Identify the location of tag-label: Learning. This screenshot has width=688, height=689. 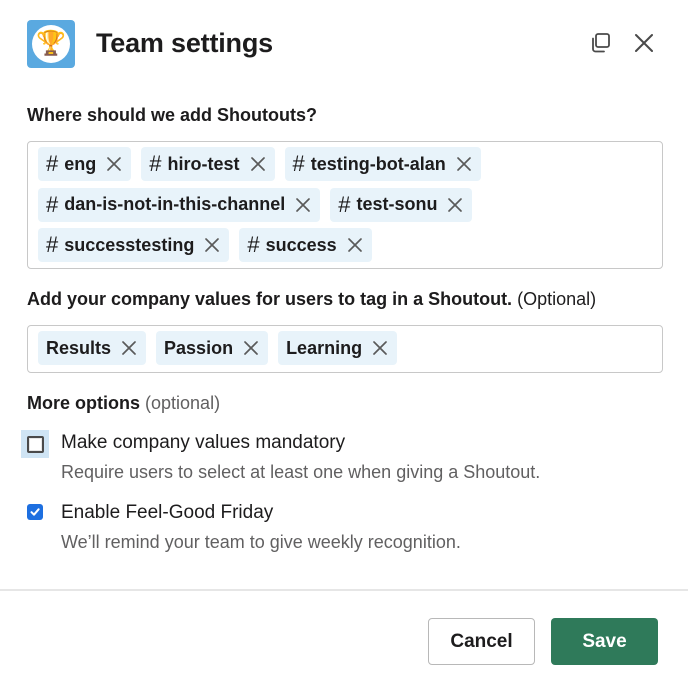
(324, 347).